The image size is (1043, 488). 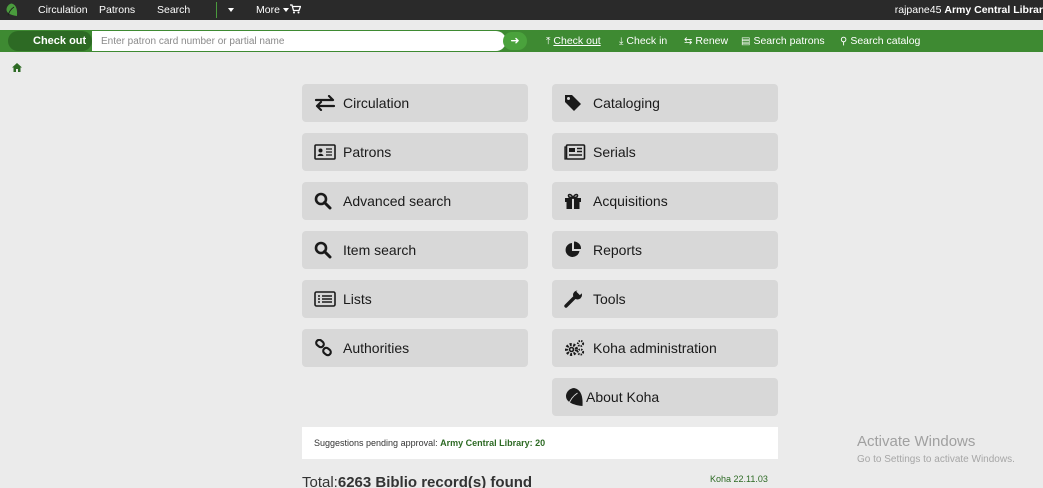 I want to click on patrons-label: Patrons, so click(x=367, y=152).